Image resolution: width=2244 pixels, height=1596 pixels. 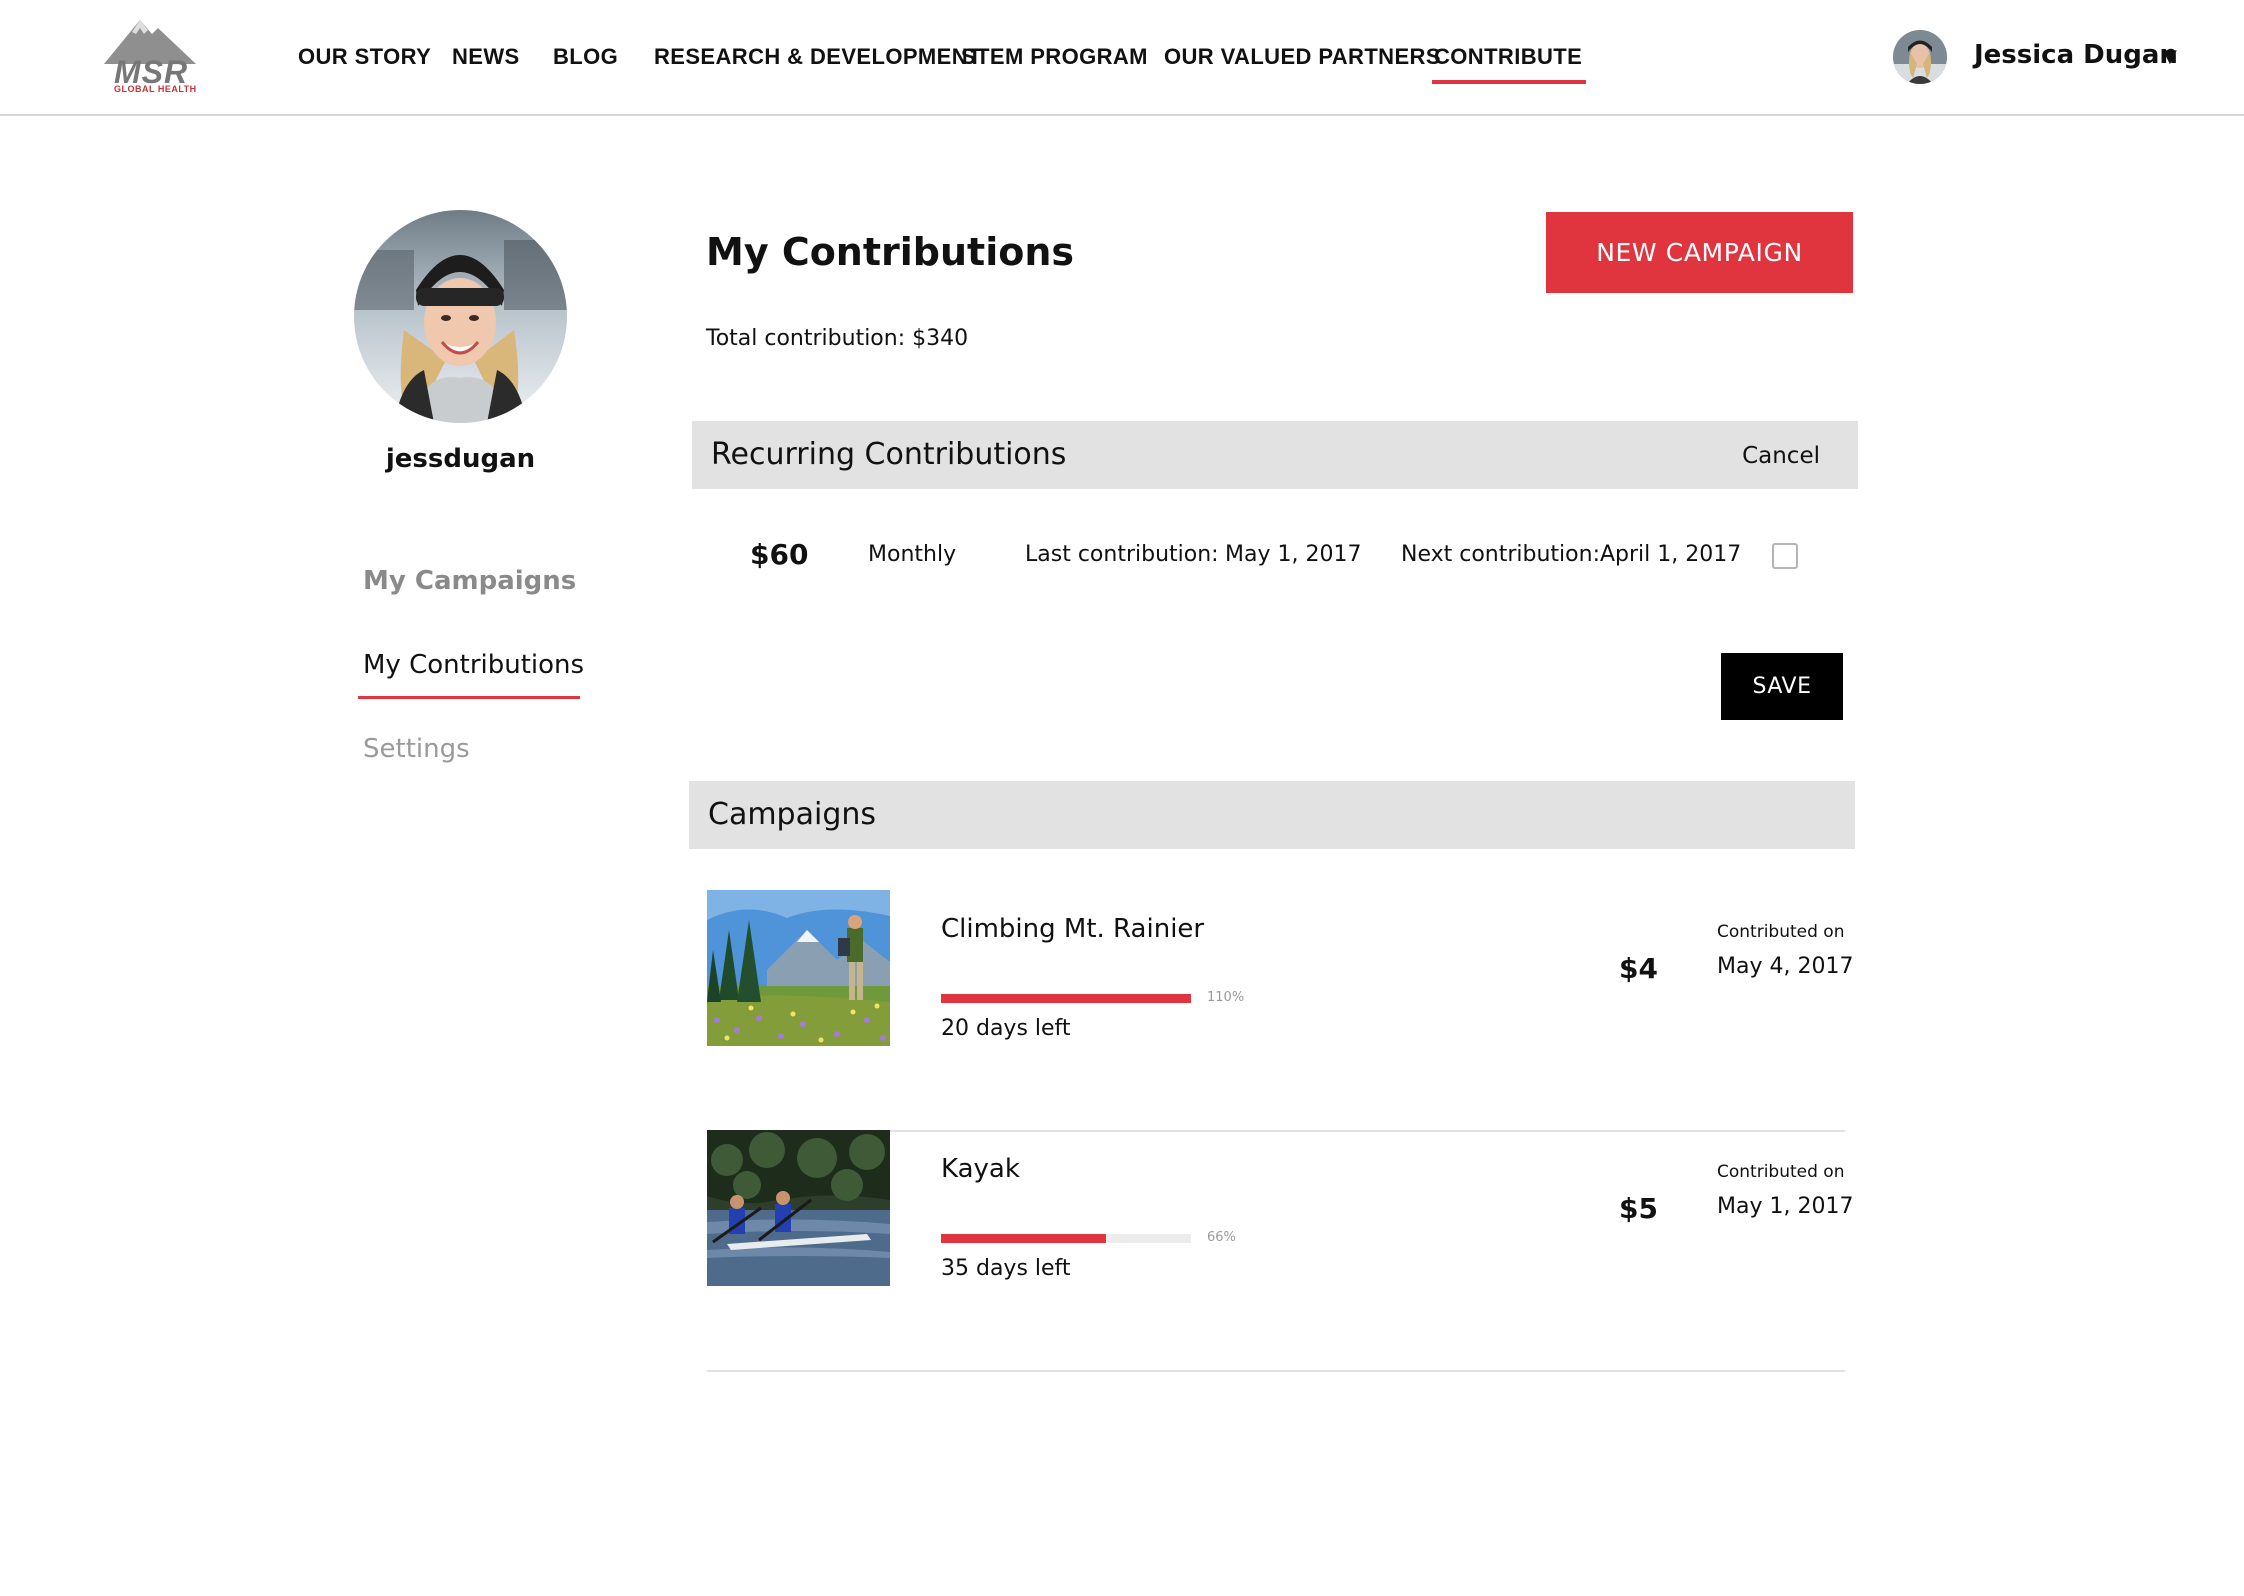 What do you see at coordinates (980, 1169) in the screenshot?
I see `campaign-name: Kayak` at bounding box center [980, 1169].